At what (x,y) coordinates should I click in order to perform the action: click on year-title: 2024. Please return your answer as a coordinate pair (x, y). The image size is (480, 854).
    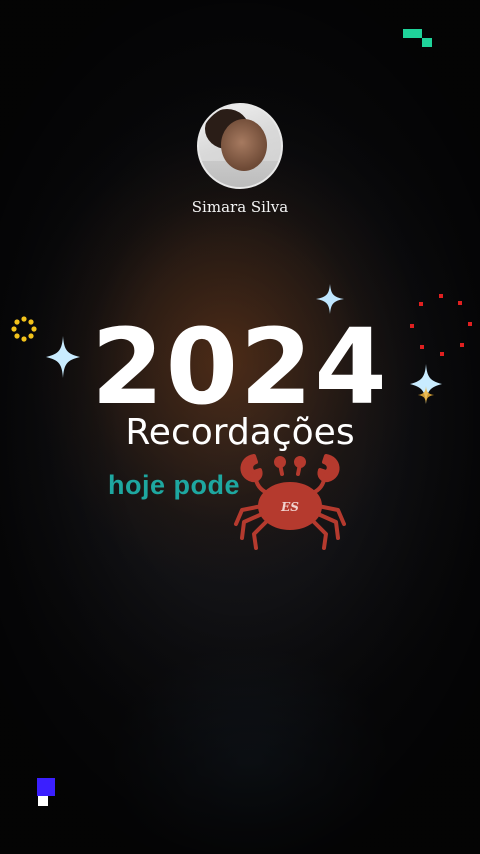
    Looking at the image, I should click on (240, 367).